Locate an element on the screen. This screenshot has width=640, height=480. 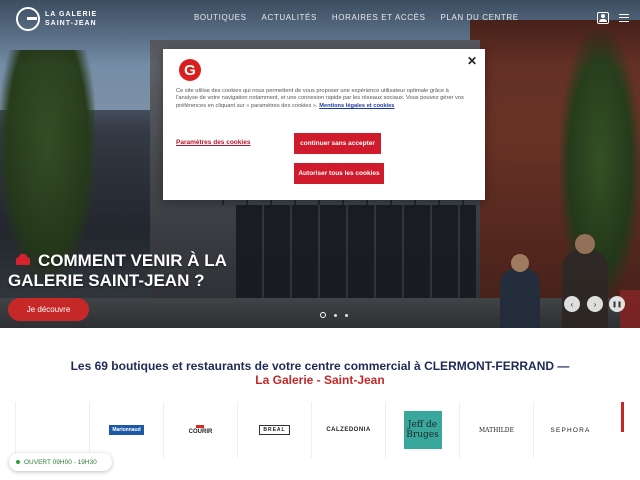
legal-link: Mentions légales et cookies is located at coordinates (356, 106).